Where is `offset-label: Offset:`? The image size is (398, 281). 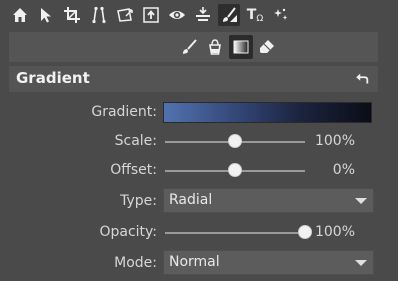
offset-label: Offset: is located at coordinates (133, 170).